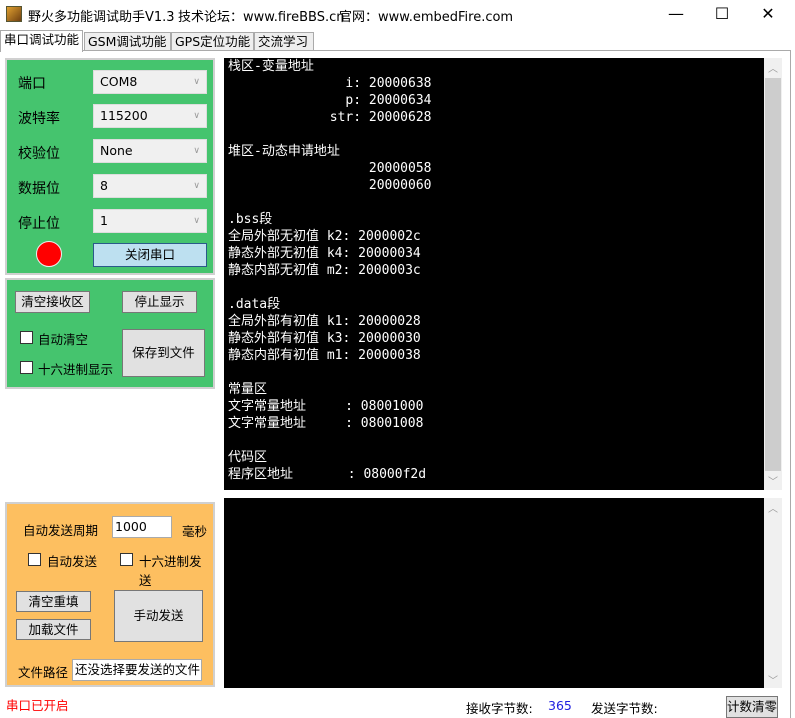  I want to click on receive-line: 栈区-变量地址, so click(271, 66).